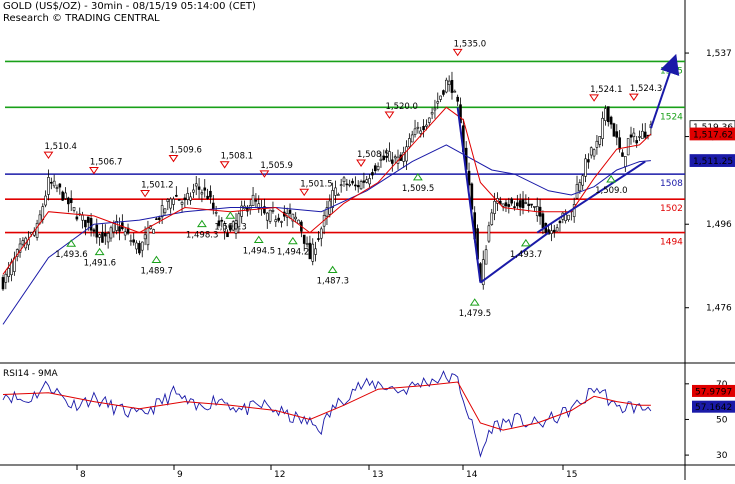  I want to click on swing-low-label: 1,500.3, so click(230, 227).